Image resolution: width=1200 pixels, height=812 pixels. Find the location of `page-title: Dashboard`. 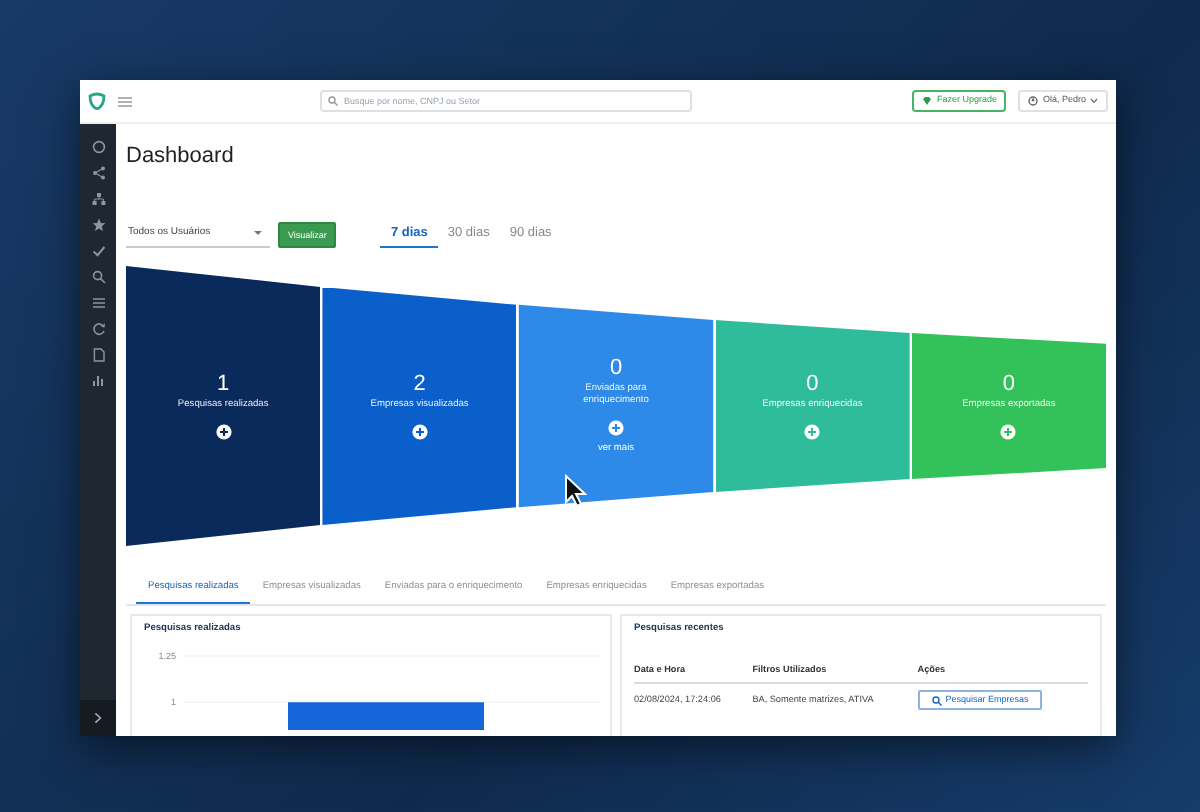

page-title: Dashboard is located at coordinates (181, 157).